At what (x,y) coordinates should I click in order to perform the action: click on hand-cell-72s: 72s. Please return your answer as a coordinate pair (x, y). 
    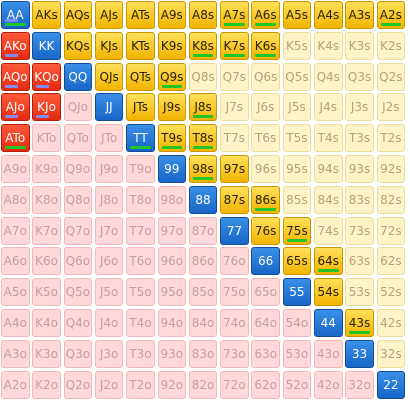
    Looking at the image, I should click on (391, 230).